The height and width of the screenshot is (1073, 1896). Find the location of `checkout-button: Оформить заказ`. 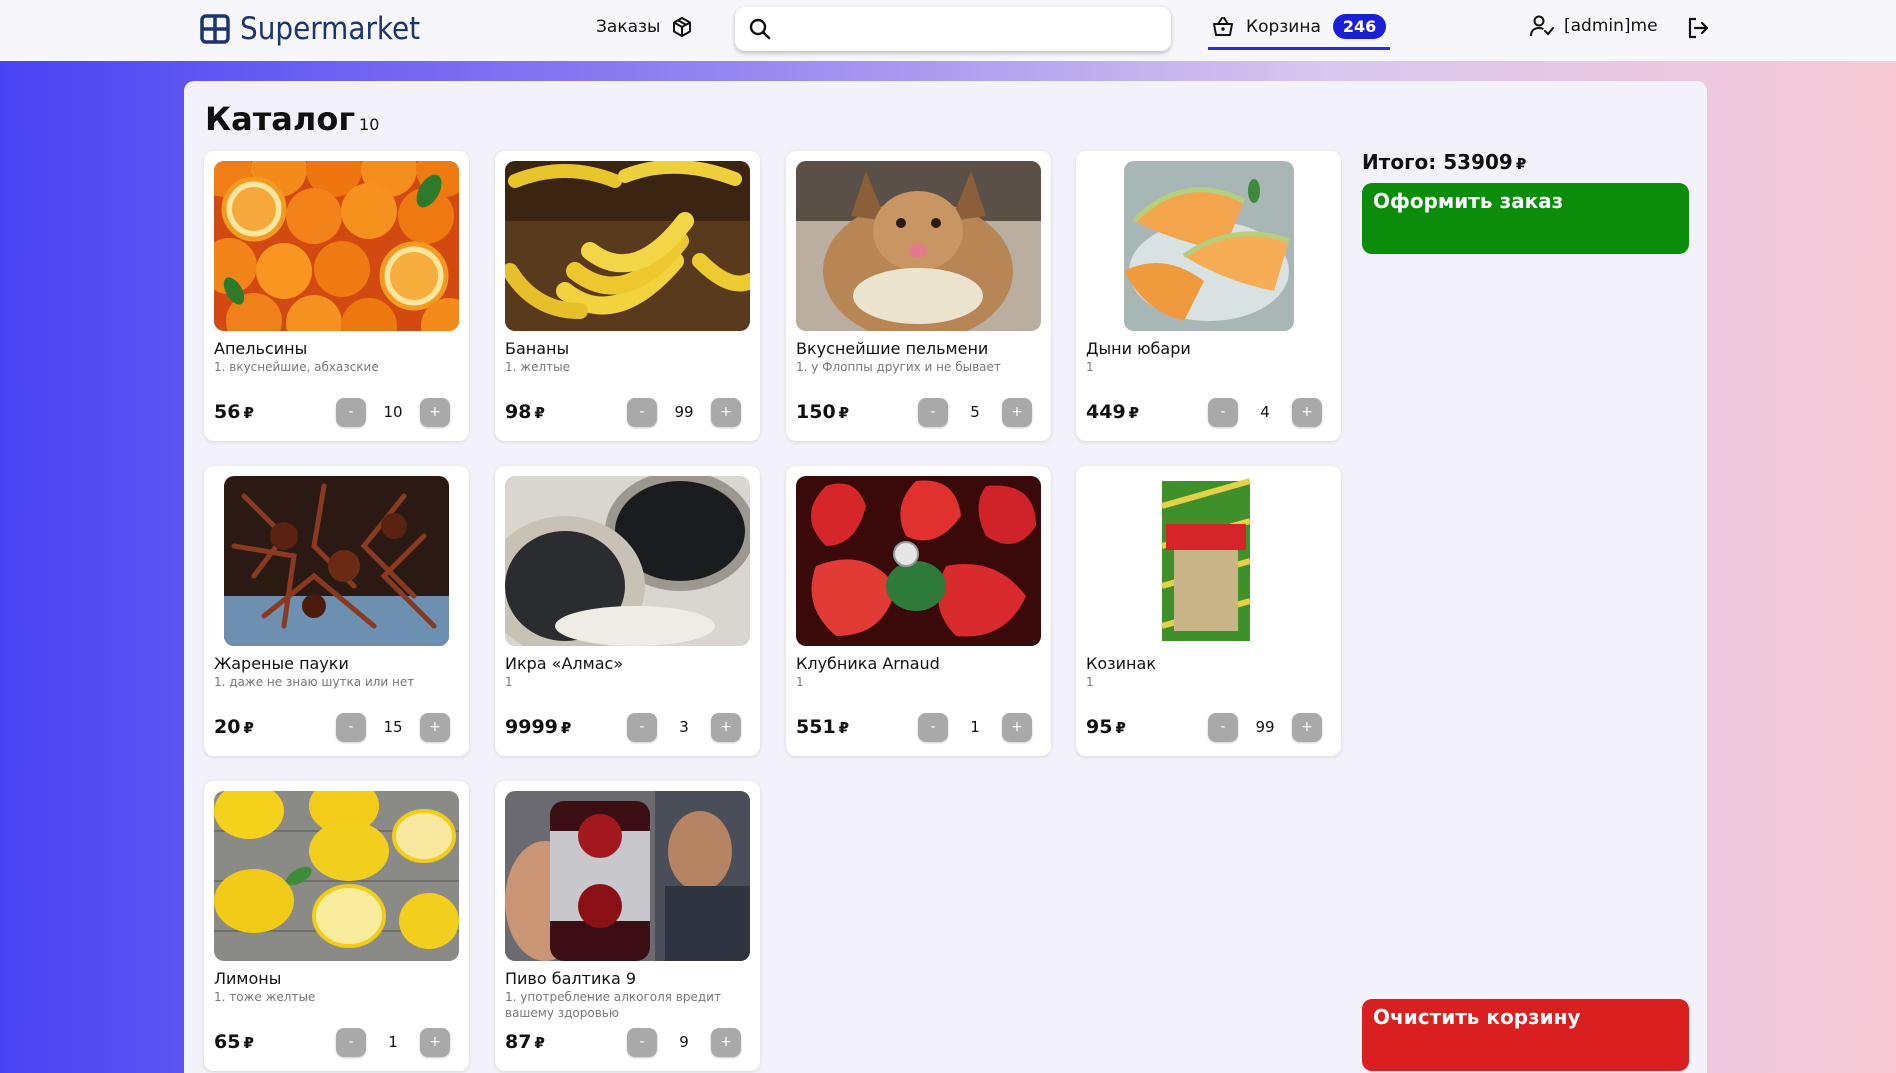

checkout-button: Оформить заказ is located at coordinates (1525, 218).